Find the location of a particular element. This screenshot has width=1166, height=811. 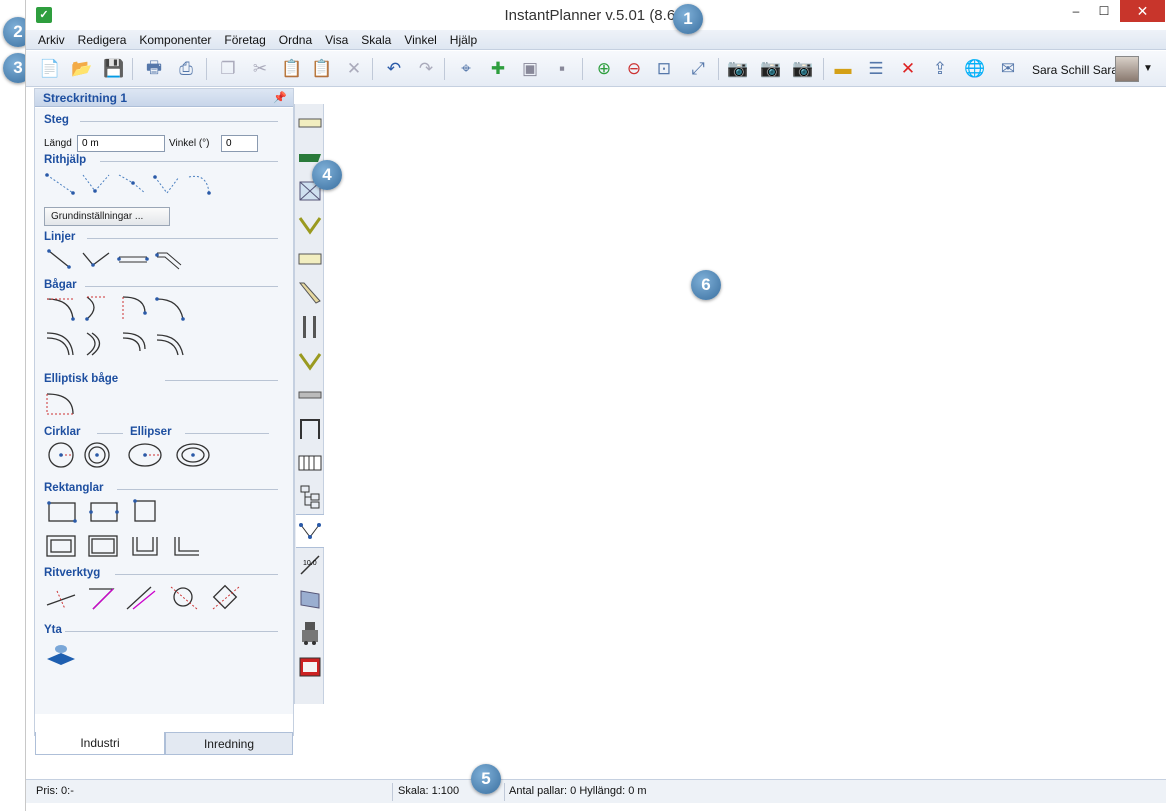

redo-icon: ↷ is located at coordinates (426, 69).